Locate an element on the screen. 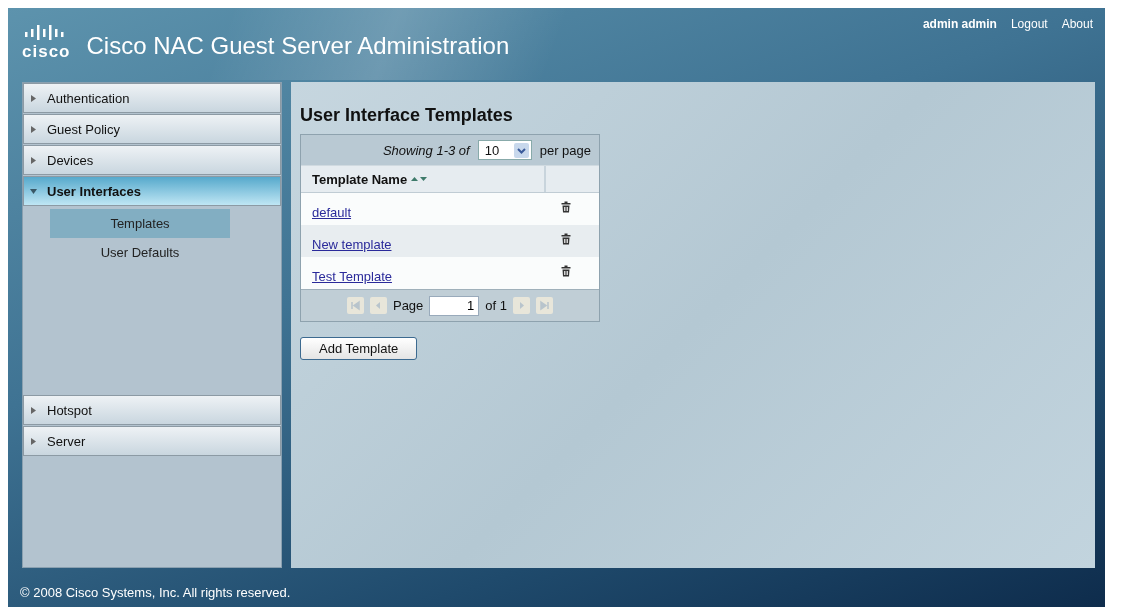  first-page-icon is located at coordinates (355, 305).